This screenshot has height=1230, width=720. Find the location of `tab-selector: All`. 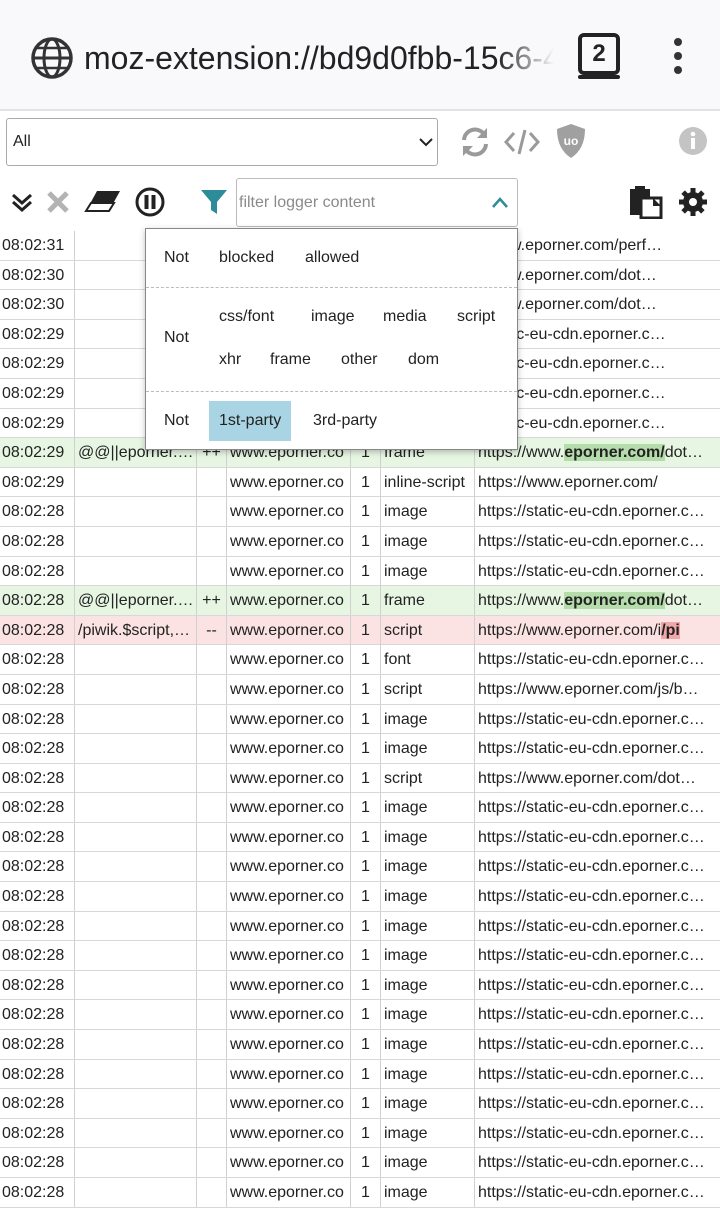

tab-selector: All is located at coordinates (222, 142).